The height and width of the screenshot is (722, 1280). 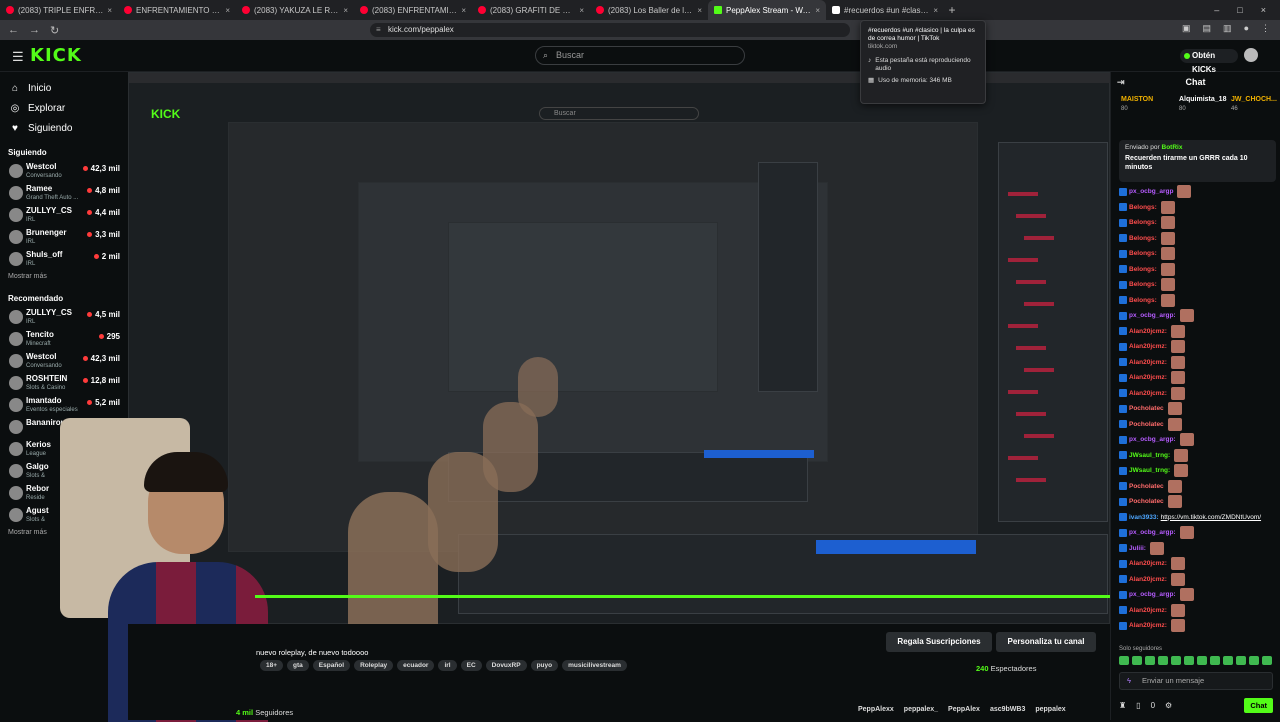 I want to click on browser-tab: PeppAlex Stream - Watch Live o ×, so click(x=767, y=10).